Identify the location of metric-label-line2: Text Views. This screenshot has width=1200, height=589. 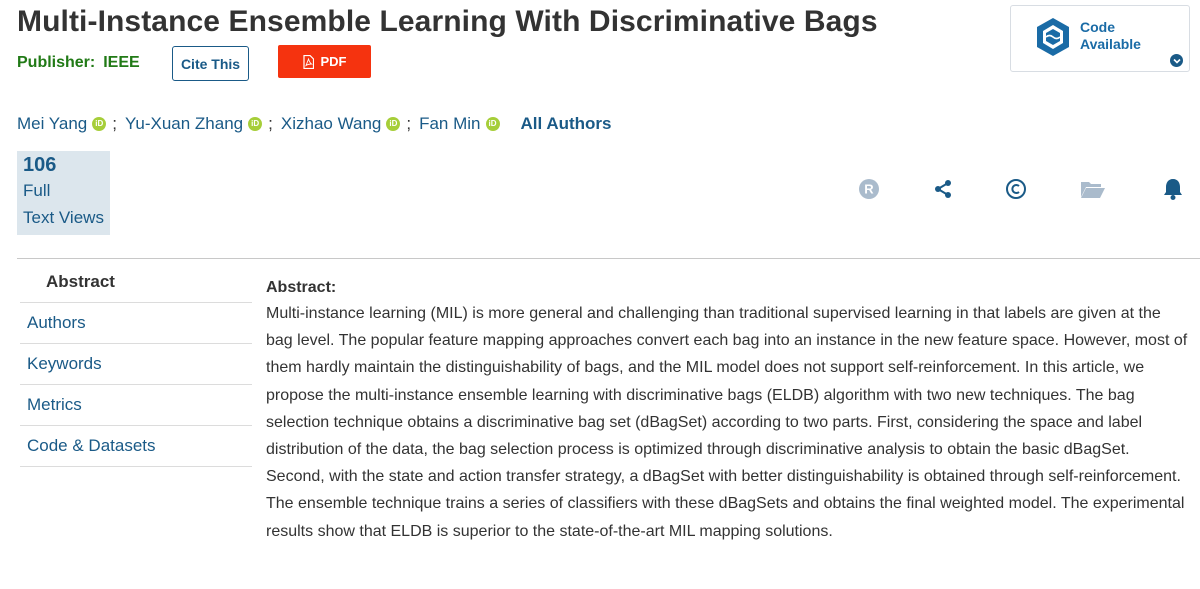
(63, 217).